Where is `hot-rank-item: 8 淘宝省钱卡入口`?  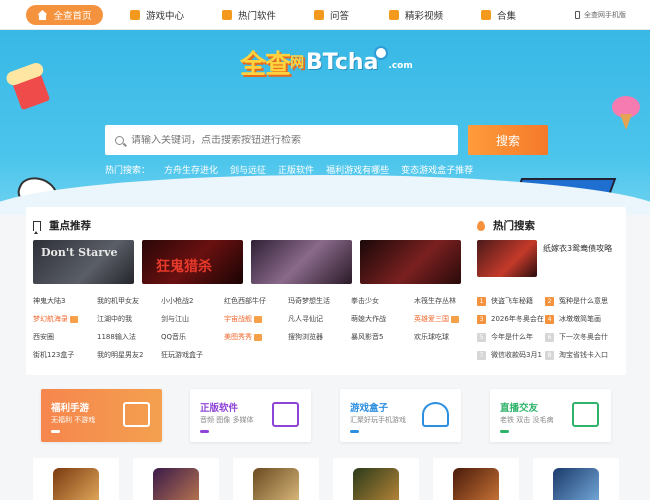 hot-rank-item: 8 淘宝省钱卡入口 is located at coordinates (576, 355).